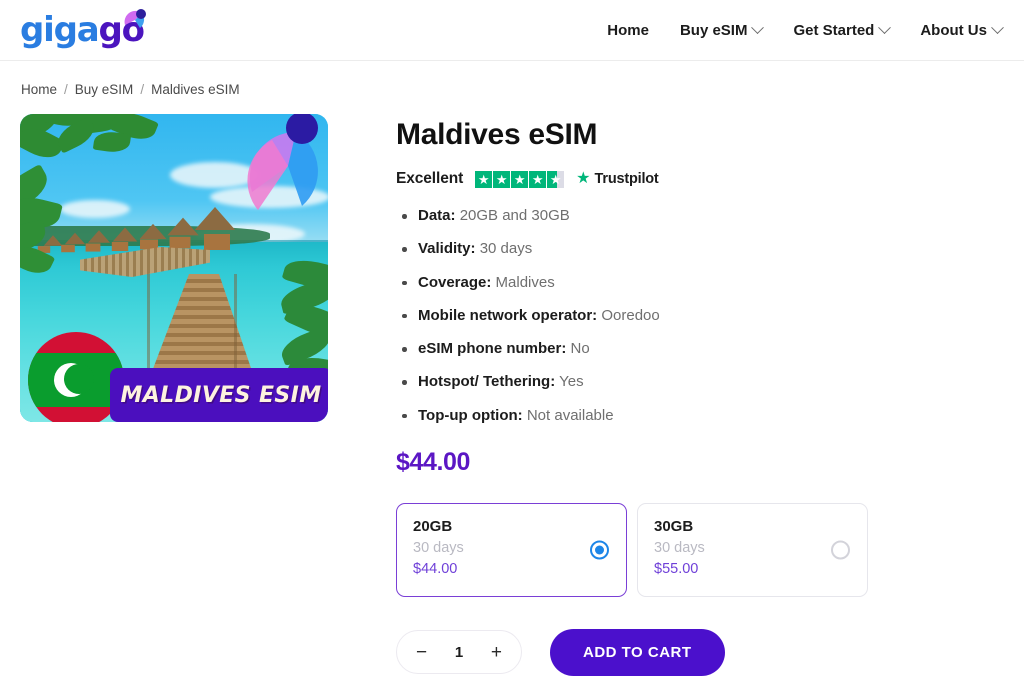  What do you see at coordinates (953, 30) in the screenshot?
I see `nav-label: About Us` at bounding box center [953, 30].